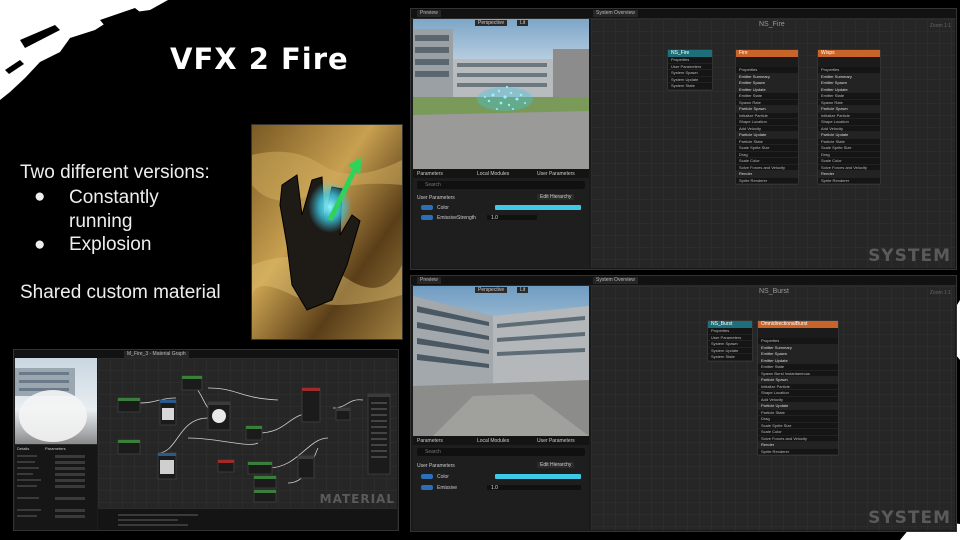 Image resolution: width=960 pixels, height=540 pixels. What do you see at coordinates (110, 244) in the screenshot?
I see `bullet-item-2: Explosion` at bounding box center [110, 244].